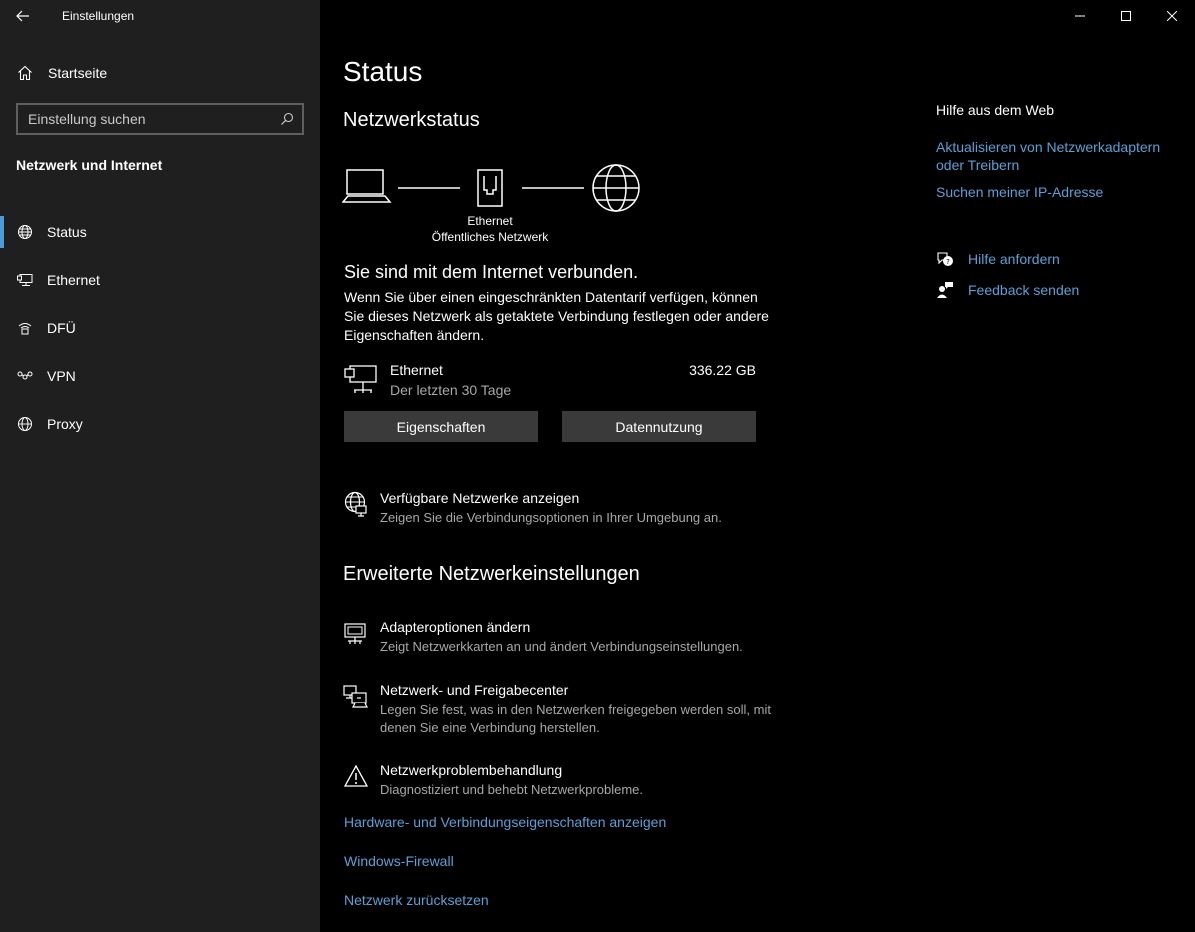  What do you see at coordinates (61, 376) in the screenshot?
I see `sidebar-item-label: VPN` at bounding box center [61, 376].